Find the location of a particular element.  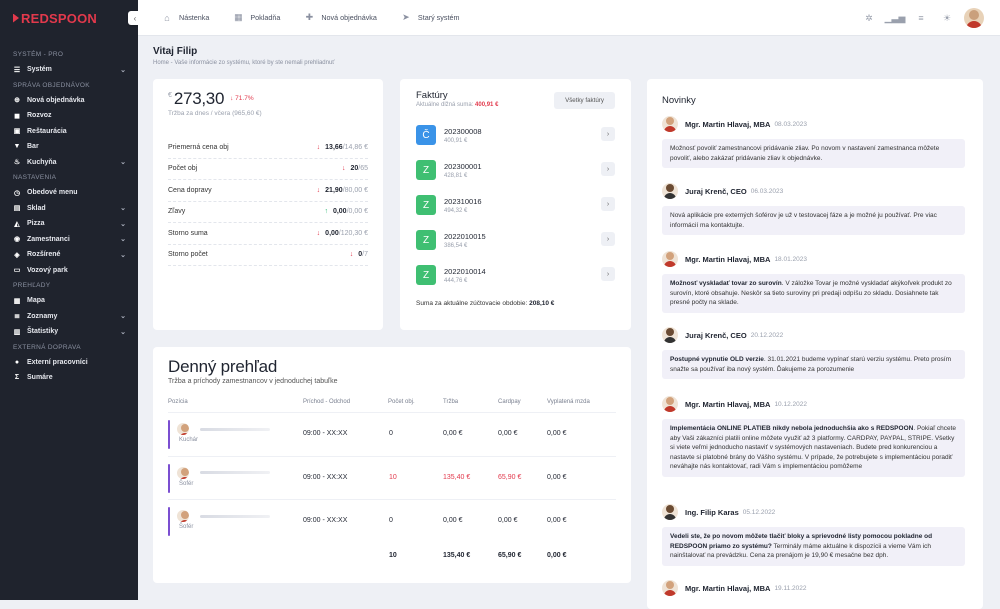

topbar-link: ➤ Starý systém is located at coordinates (430, 17).